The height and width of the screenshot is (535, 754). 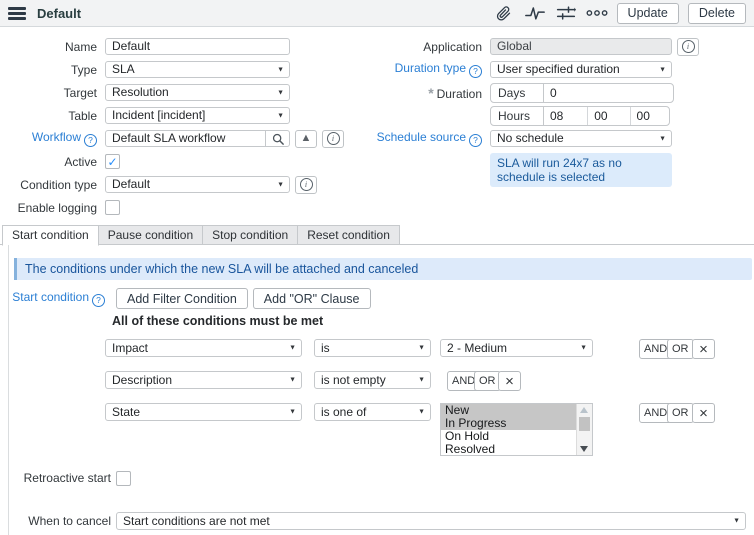 I want to click on field-row-table: Table Incident [incident] ▼, so click(x=188, y=115).